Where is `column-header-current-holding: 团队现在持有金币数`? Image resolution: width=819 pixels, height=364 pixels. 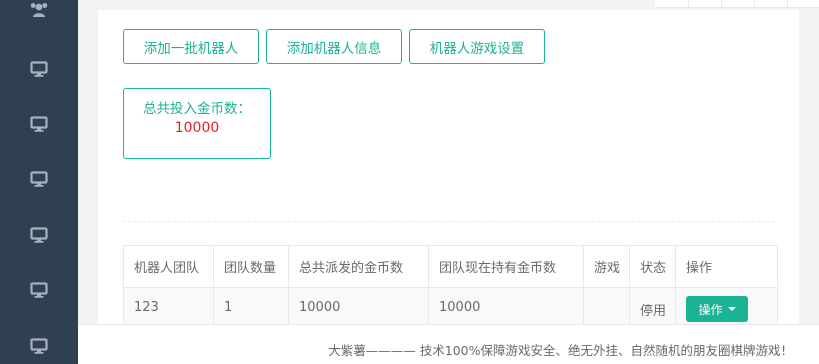 column-header-current-holding: 团队现在持有金币数 is located at coordinates (506, 266).